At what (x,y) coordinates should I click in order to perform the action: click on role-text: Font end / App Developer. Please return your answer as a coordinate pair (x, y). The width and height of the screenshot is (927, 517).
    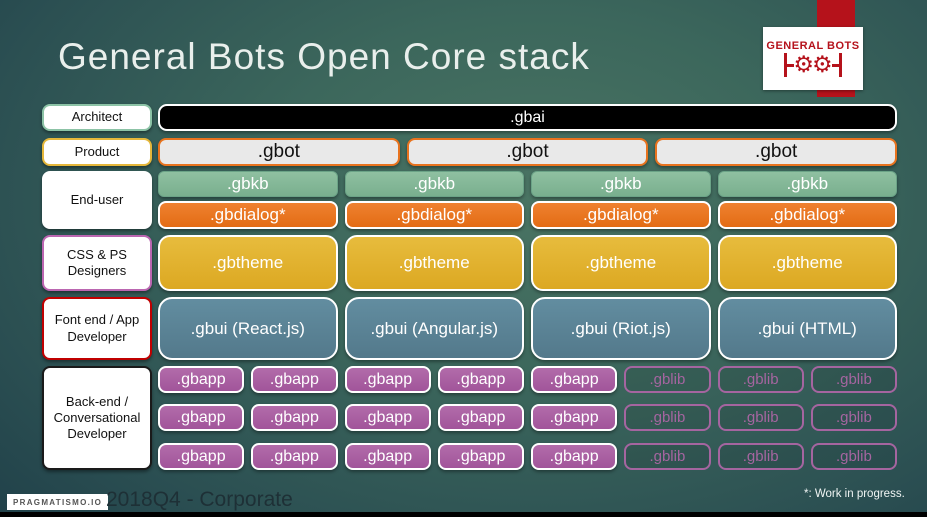
    Looking at the image, I should click on (97, 328).